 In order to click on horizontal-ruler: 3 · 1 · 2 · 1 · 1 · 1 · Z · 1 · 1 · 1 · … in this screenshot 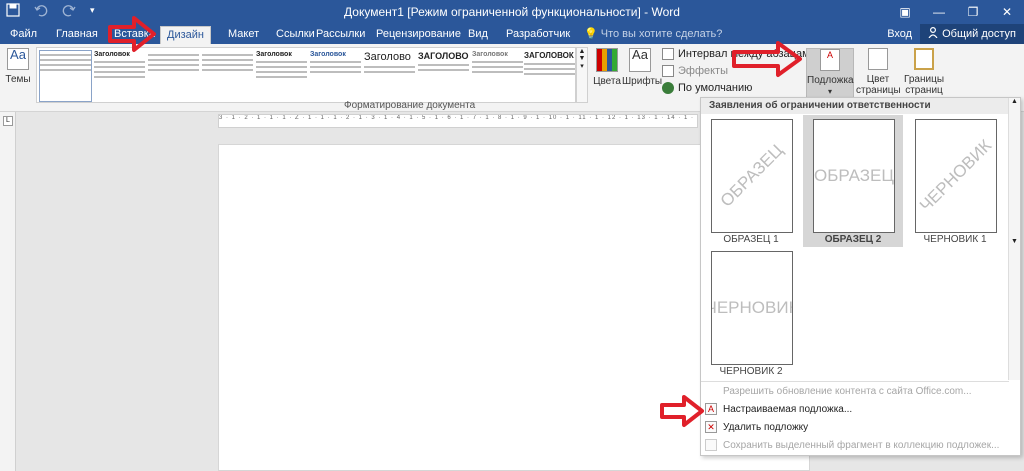, I will do `click(458, 121)`.